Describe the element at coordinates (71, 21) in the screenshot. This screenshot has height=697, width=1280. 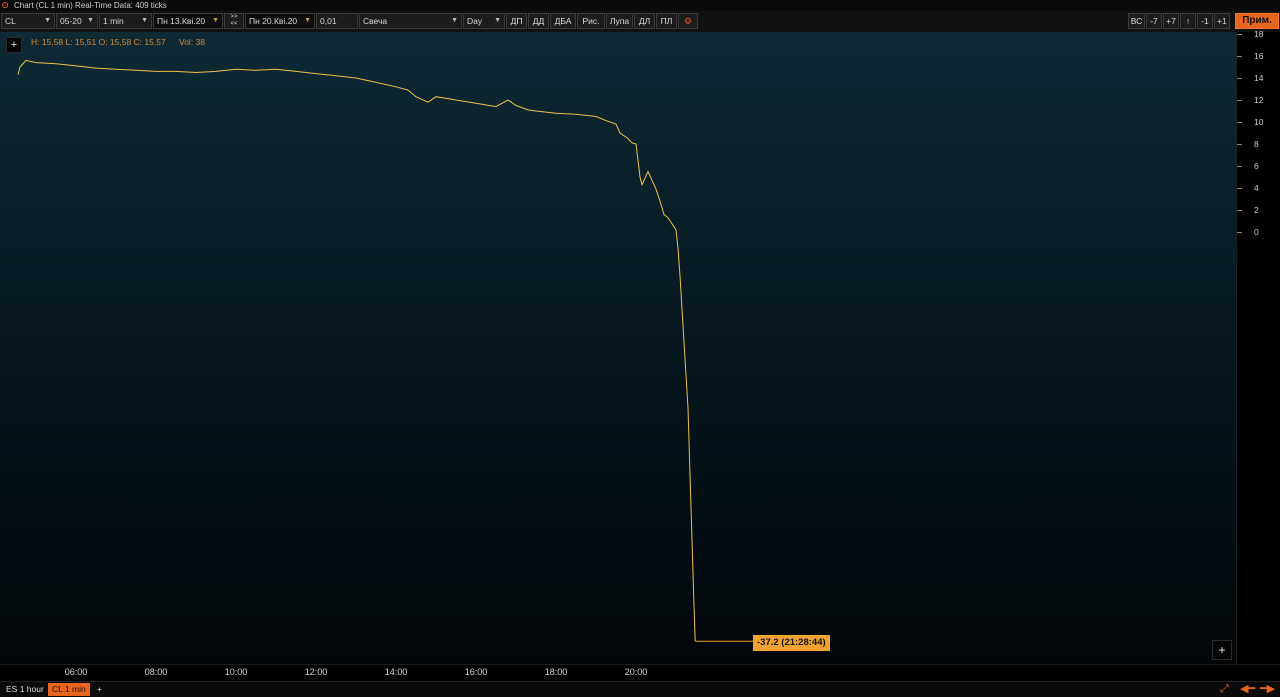
I see `contract-value: 05-20` at that location.